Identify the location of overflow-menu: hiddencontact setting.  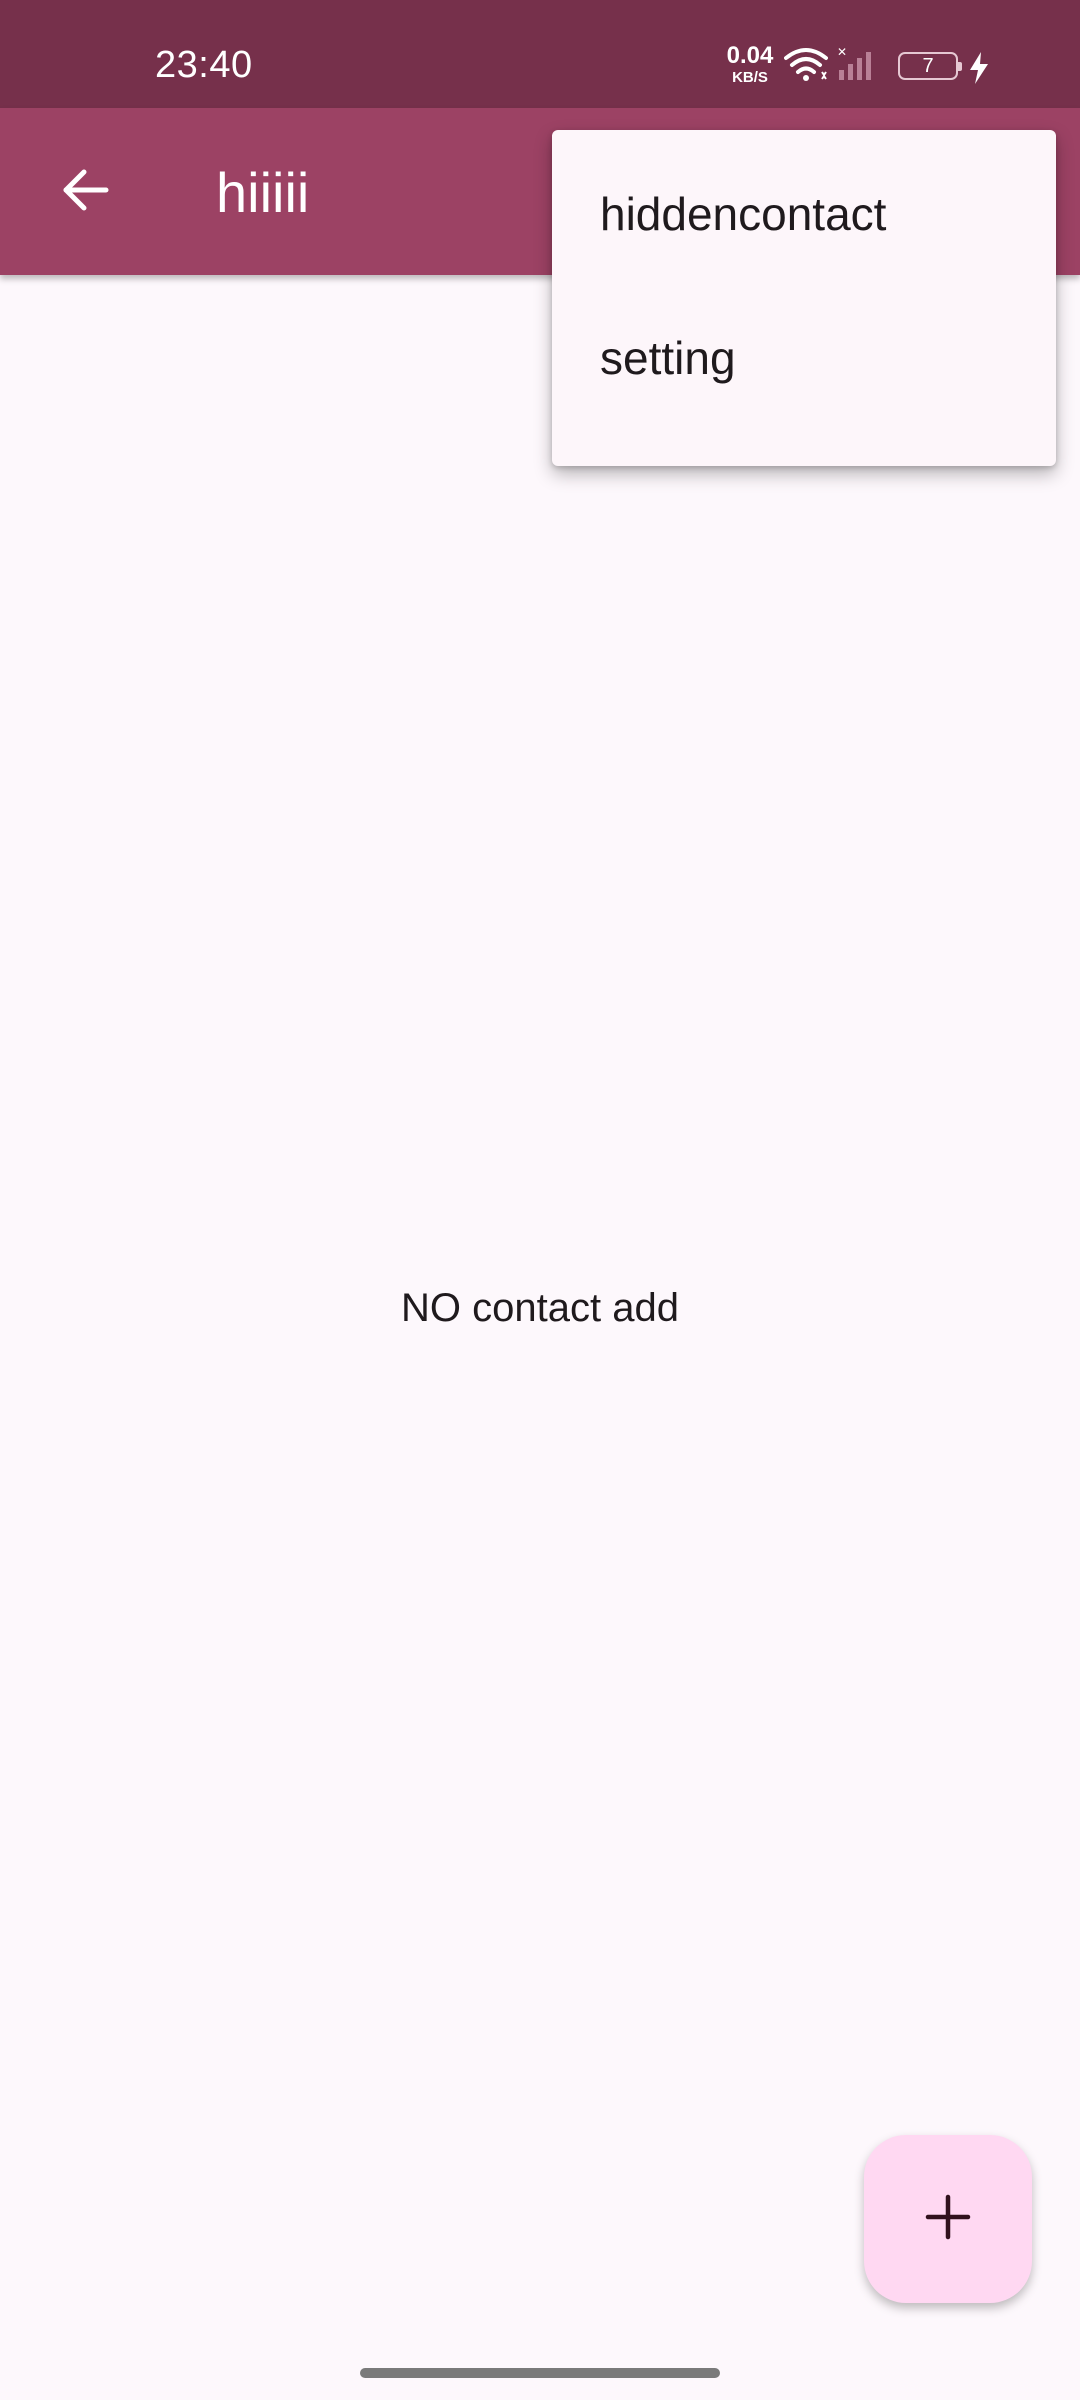
(804, 298).